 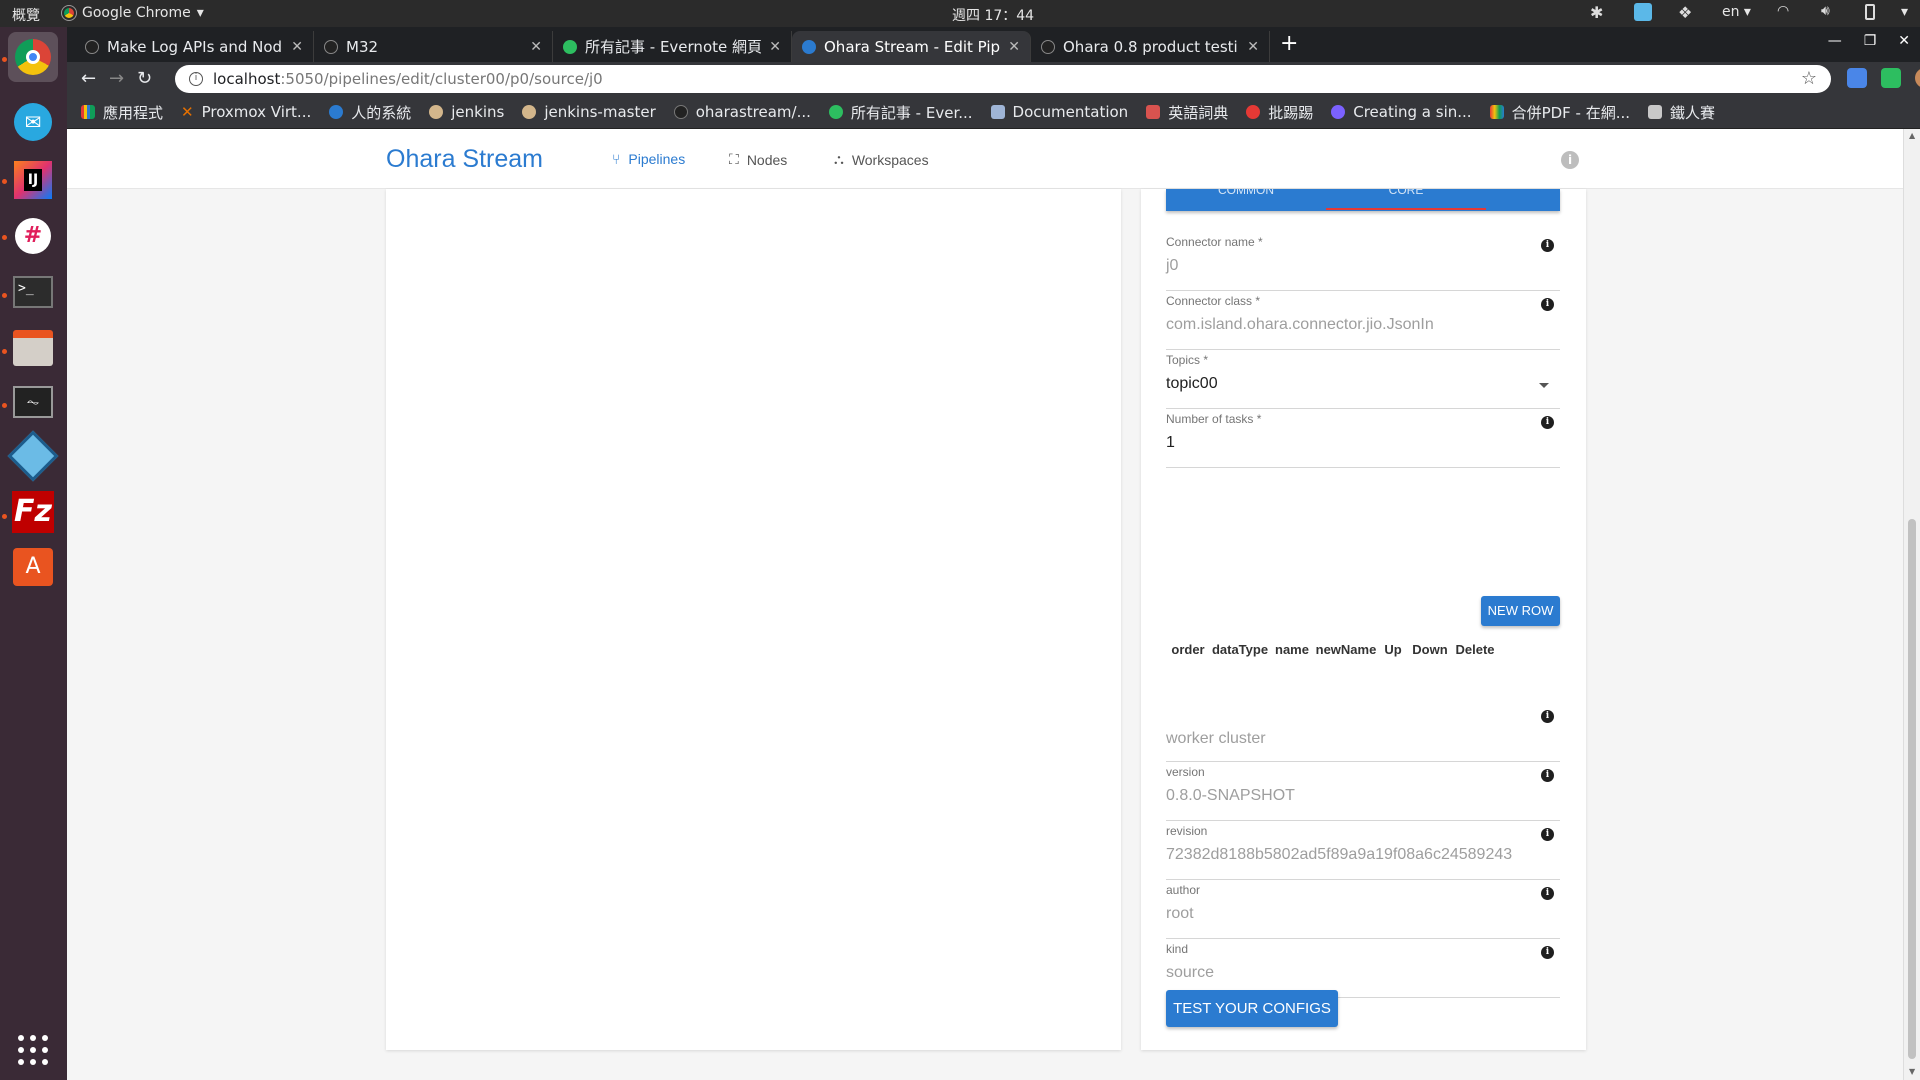 What do you see at coordinates (33, 567) in the screenshot?
I see `dock-software-center: A` at bounding box center [33, 567].